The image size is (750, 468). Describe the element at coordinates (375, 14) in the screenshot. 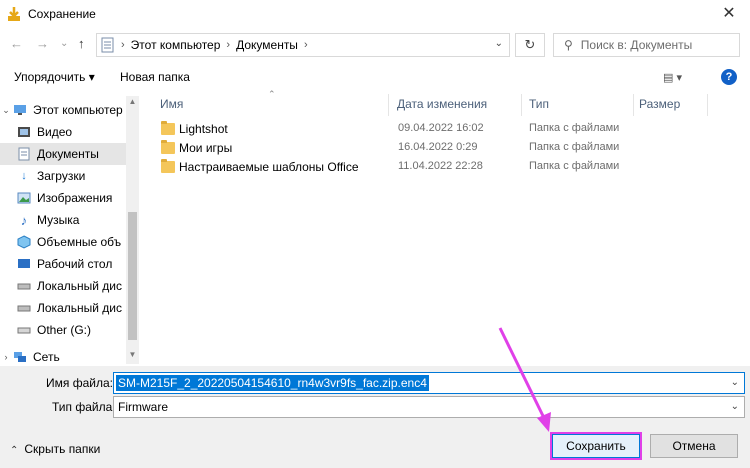

I see `title-bar: Сохранение ✕` at that location.